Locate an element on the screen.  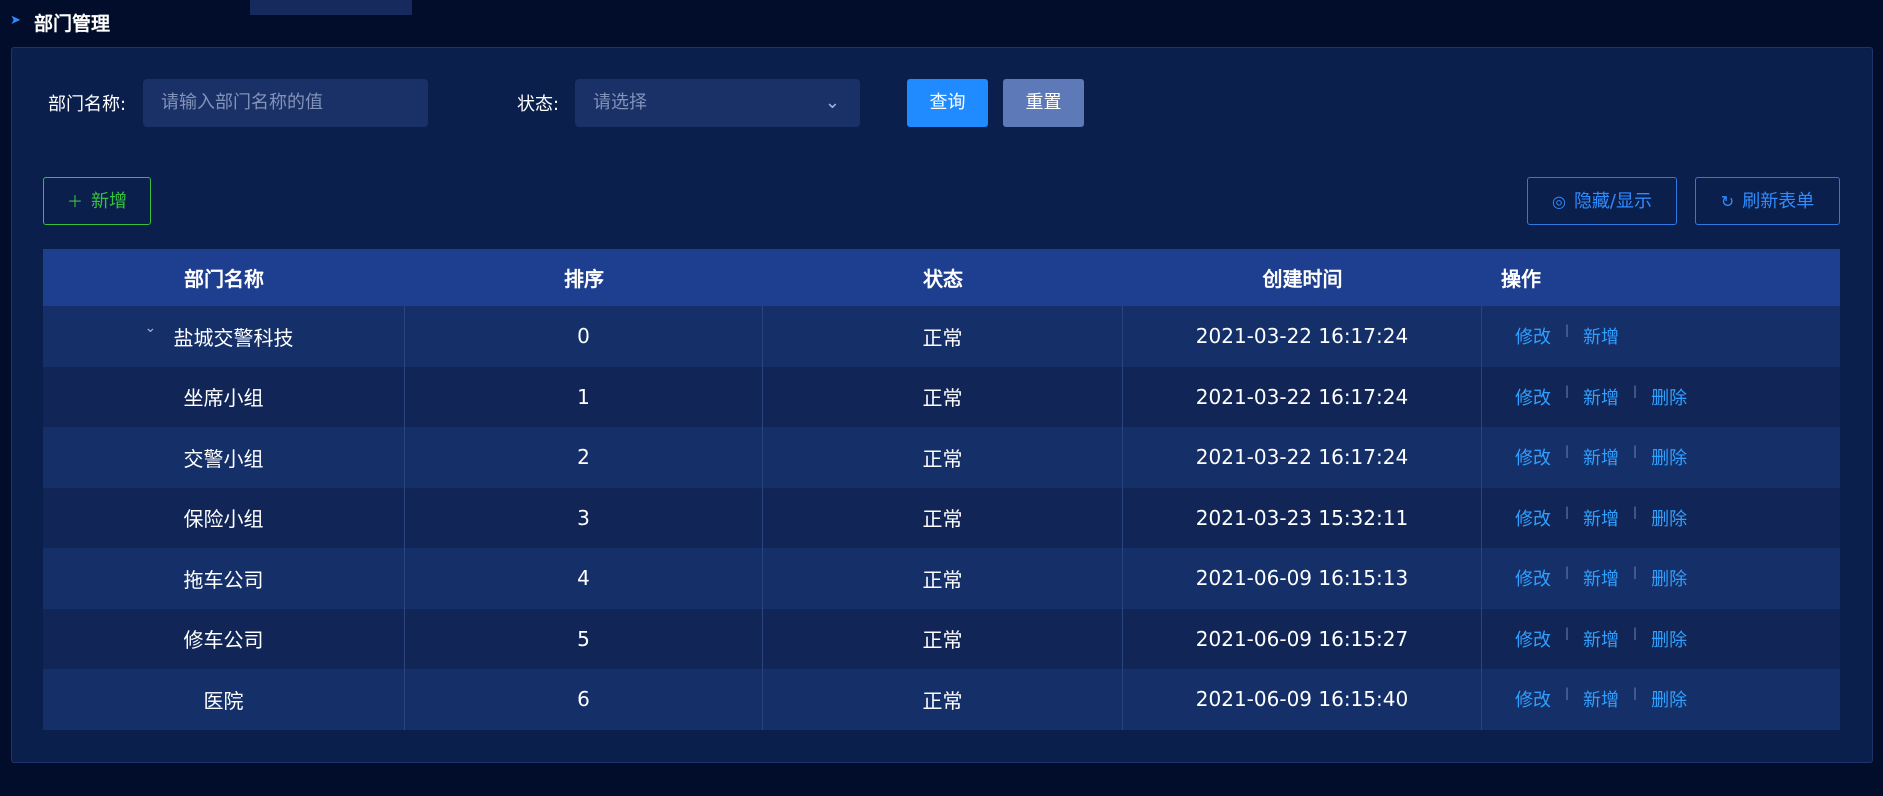
table-row: 拖车公司 4 正常 2021-06-09 16:15:13 修改 | 新增 | 删除 is located at coordinates (941, 578).